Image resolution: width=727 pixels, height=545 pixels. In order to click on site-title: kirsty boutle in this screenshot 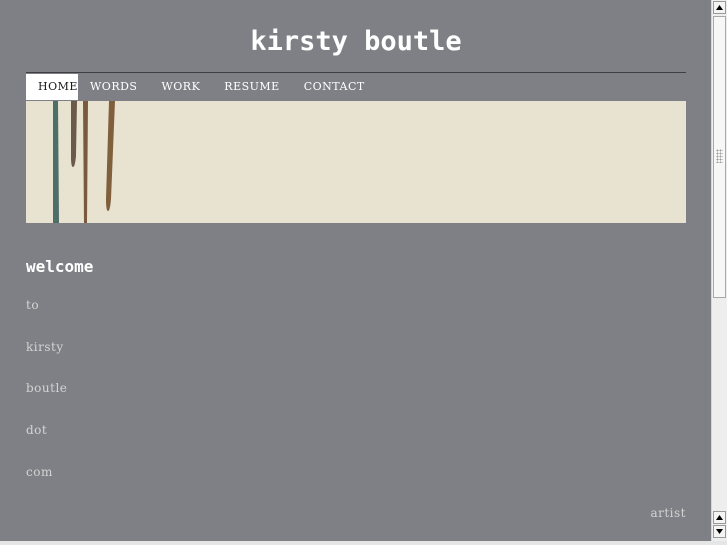, I will do `click(356, 41)`.